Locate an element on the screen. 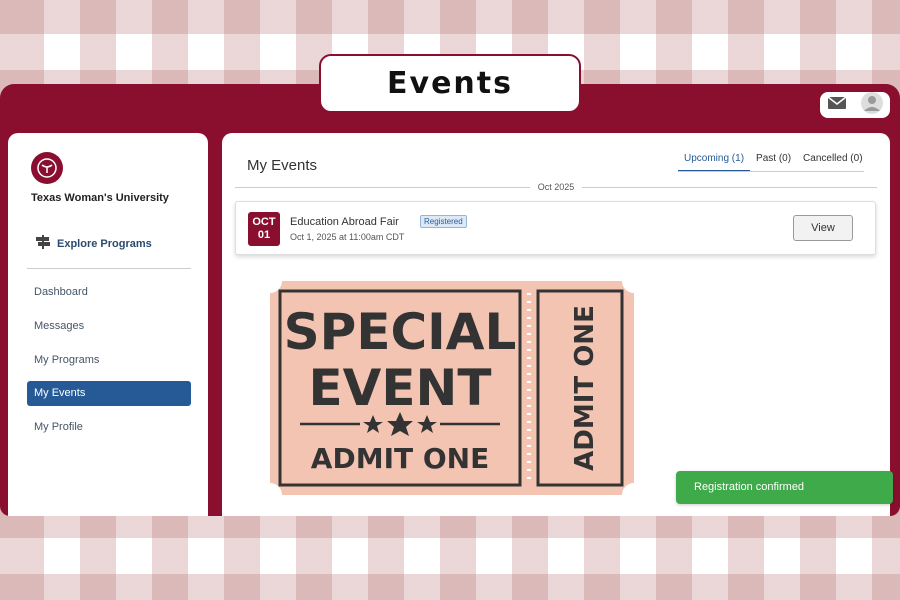 This screenshot has height=600, width=900. tabs-underline is located at coordinates (771, 171).